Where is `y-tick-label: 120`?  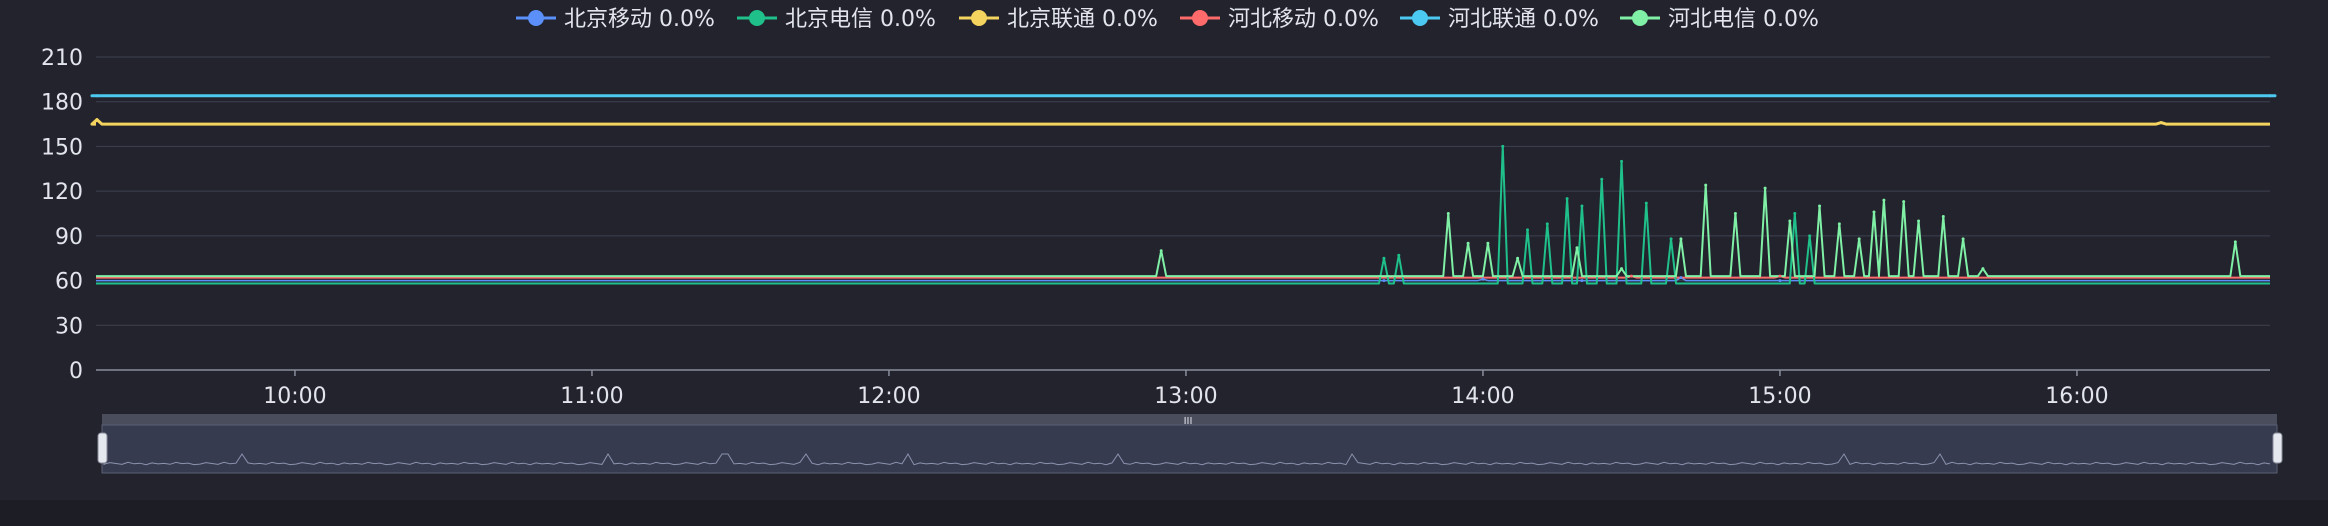 y-tick-label: 120 is located at coordinates (62, 192).